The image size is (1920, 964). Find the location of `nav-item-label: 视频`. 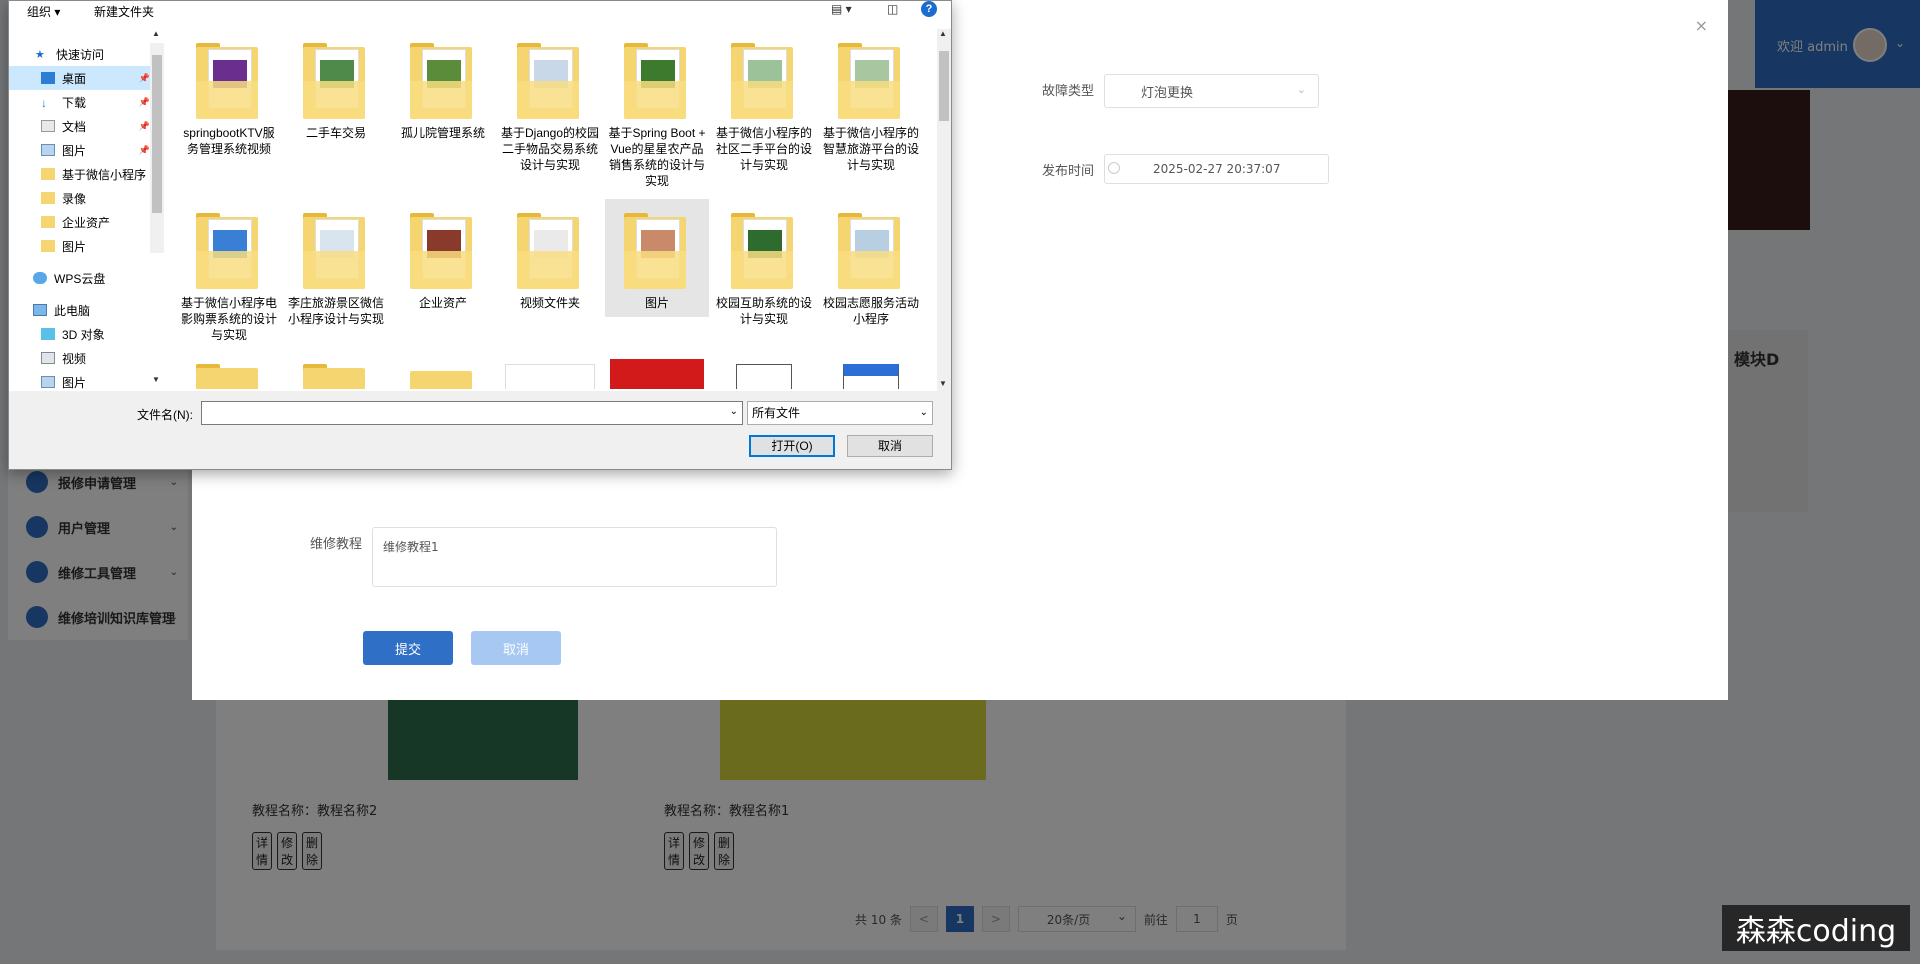

nav-item-label: 视频 is located at coordinates (74, 358).